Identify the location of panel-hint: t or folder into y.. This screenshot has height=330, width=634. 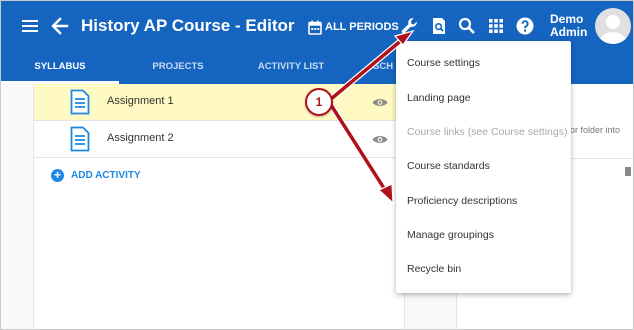
(592, 137).